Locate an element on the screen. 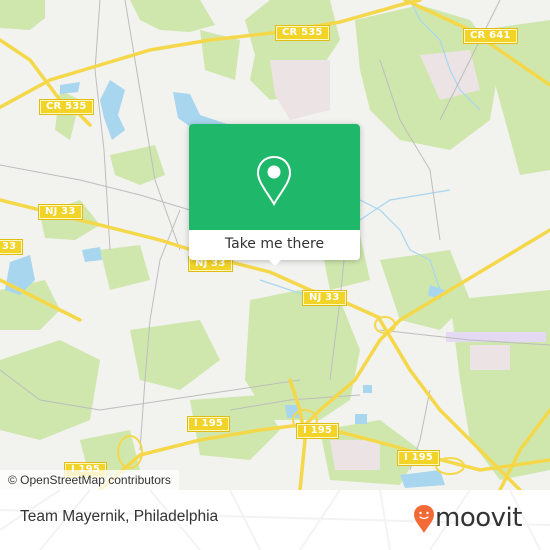  place-name: Team Mayernik, Philadelphia is located at coordinates (119, 516).